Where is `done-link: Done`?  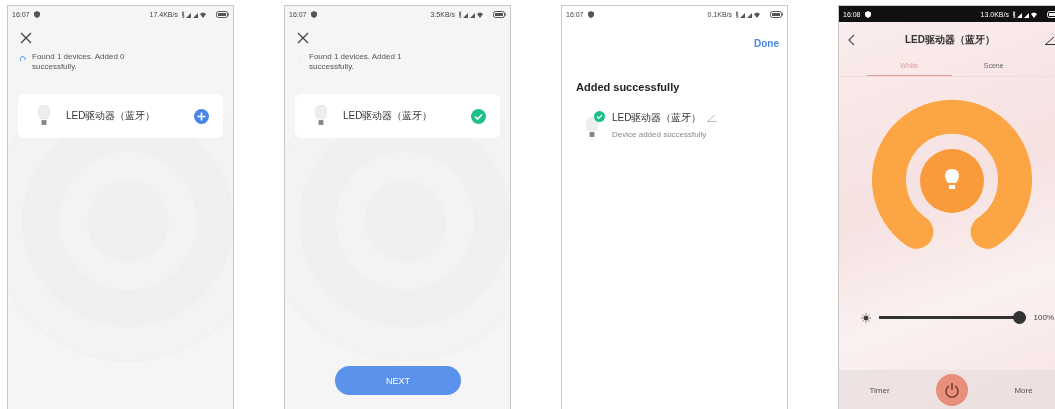
done-link: Done is located at coordinates (766, 43).